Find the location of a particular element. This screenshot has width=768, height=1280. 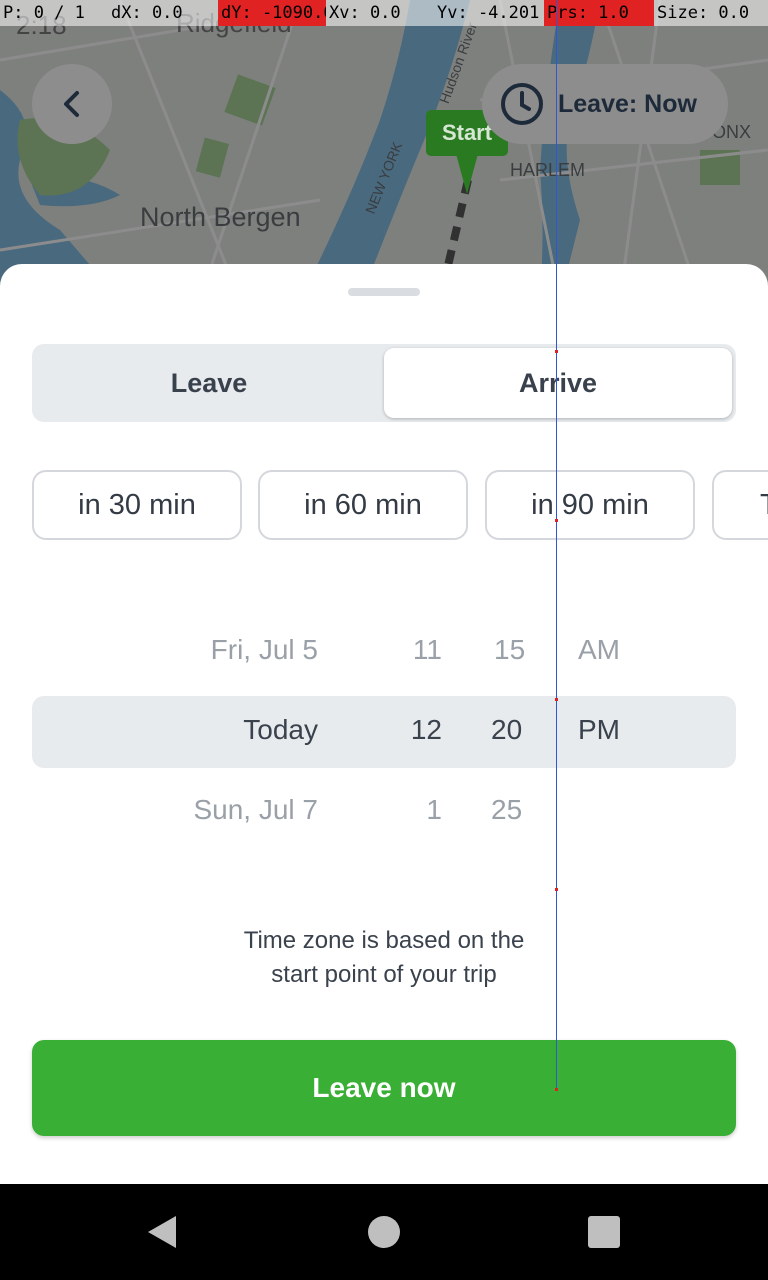

chip-partial: T is located at coordinates (740, 505).